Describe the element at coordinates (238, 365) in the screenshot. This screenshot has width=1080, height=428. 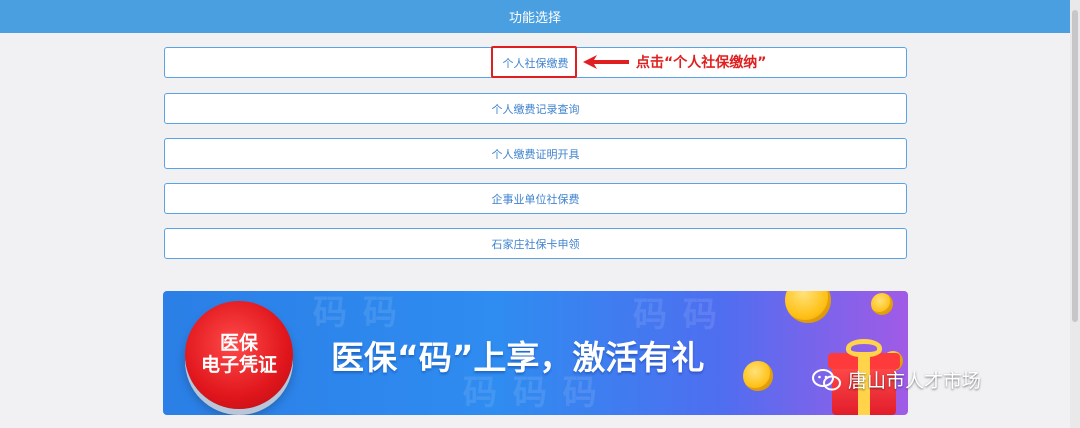
I see `badge-line-2: 电子凭证` at that location.